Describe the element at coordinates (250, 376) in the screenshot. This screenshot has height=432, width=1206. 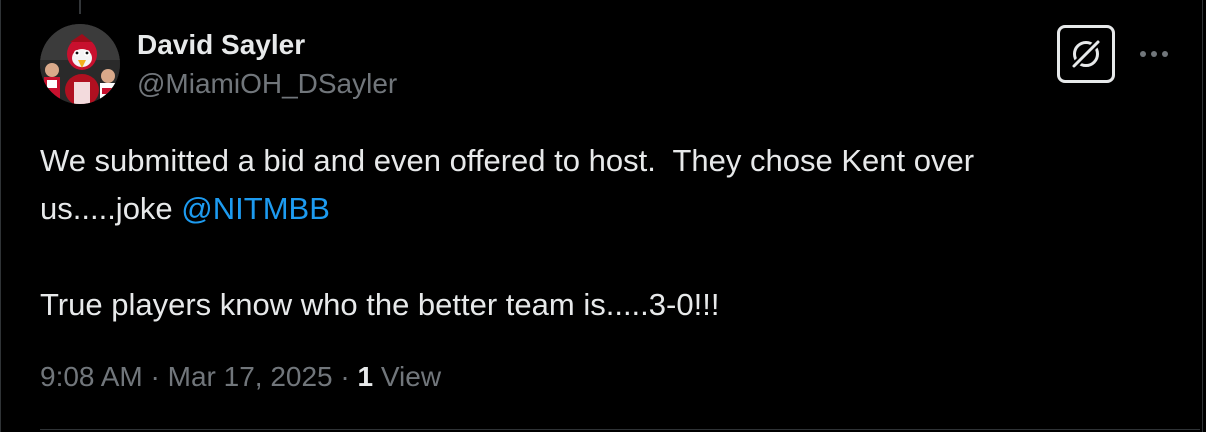
I see `tweet-date: Mar 17, 2025` at that location.